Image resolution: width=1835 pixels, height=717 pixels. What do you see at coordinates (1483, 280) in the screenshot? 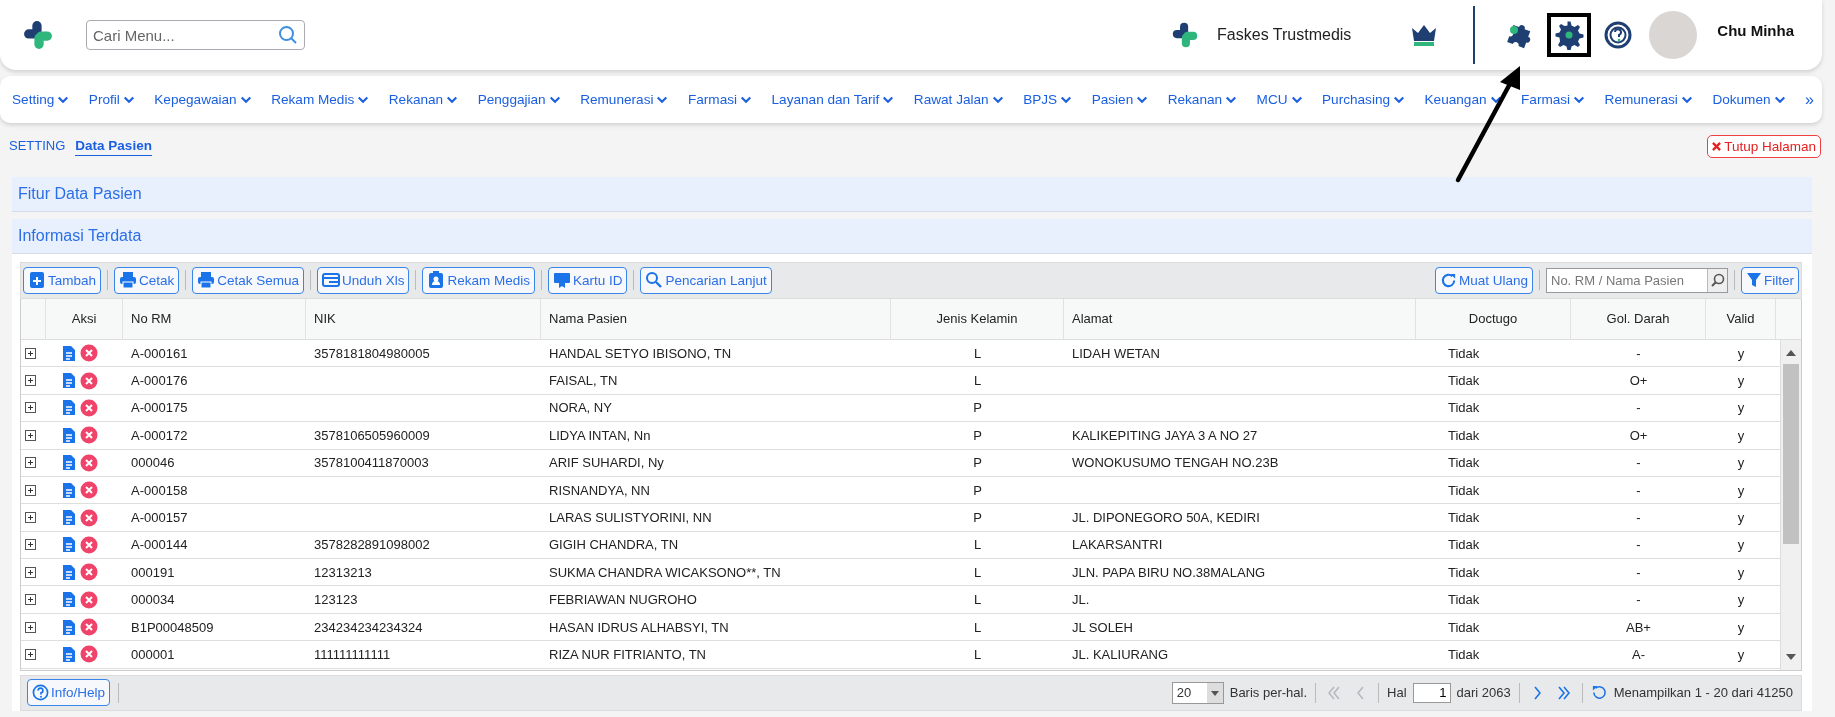
I see `reload-button: Muat Ulang` at bounding box center [1483, 280].